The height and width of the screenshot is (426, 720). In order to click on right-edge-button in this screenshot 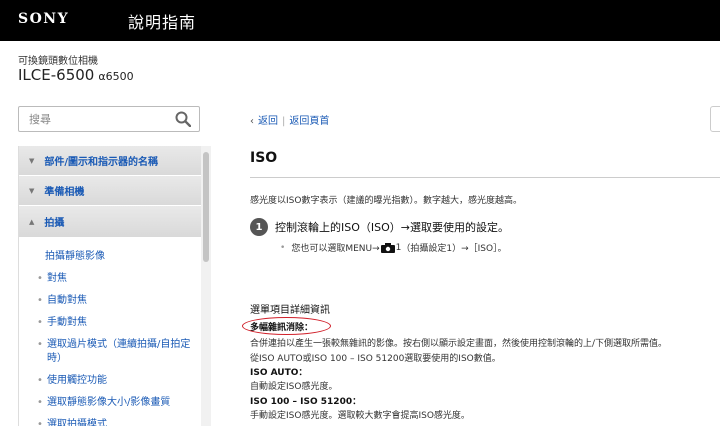, I will do `click(715, 119)`.